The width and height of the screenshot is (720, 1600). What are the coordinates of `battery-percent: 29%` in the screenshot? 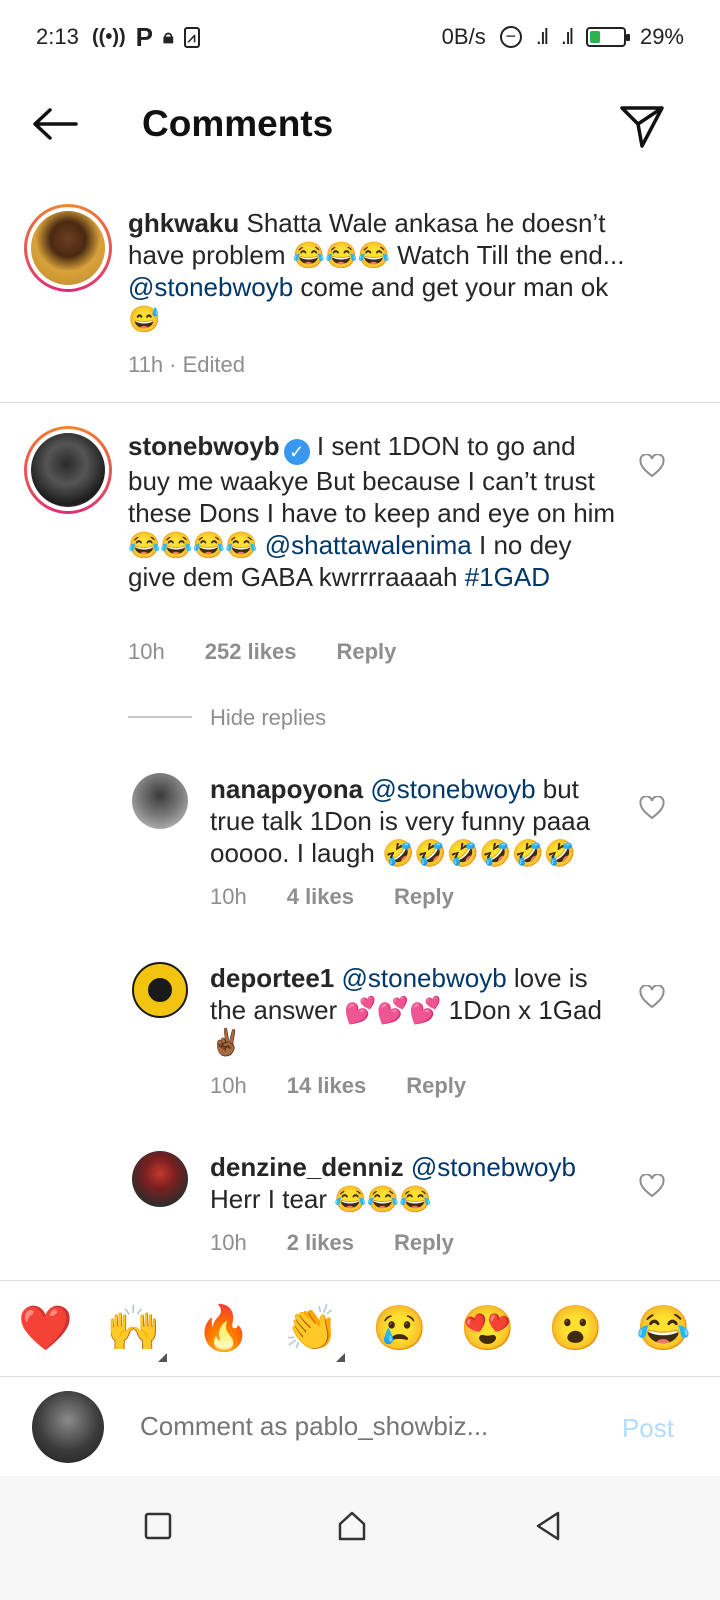 It's located at (661, 36).